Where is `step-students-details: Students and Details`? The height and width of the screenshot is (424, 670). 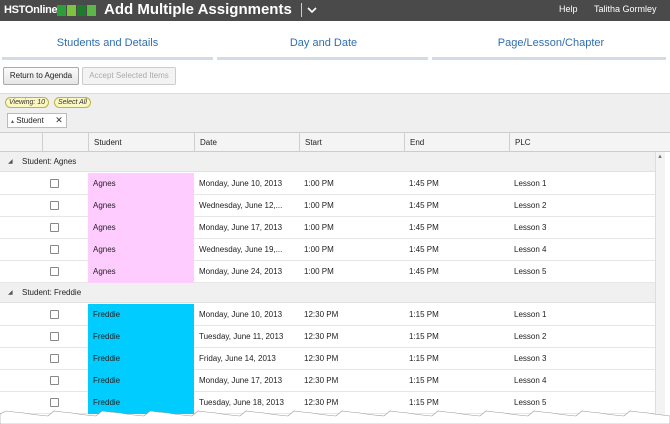 step-students-details: Students and Details is located at coordinates (107, 43).